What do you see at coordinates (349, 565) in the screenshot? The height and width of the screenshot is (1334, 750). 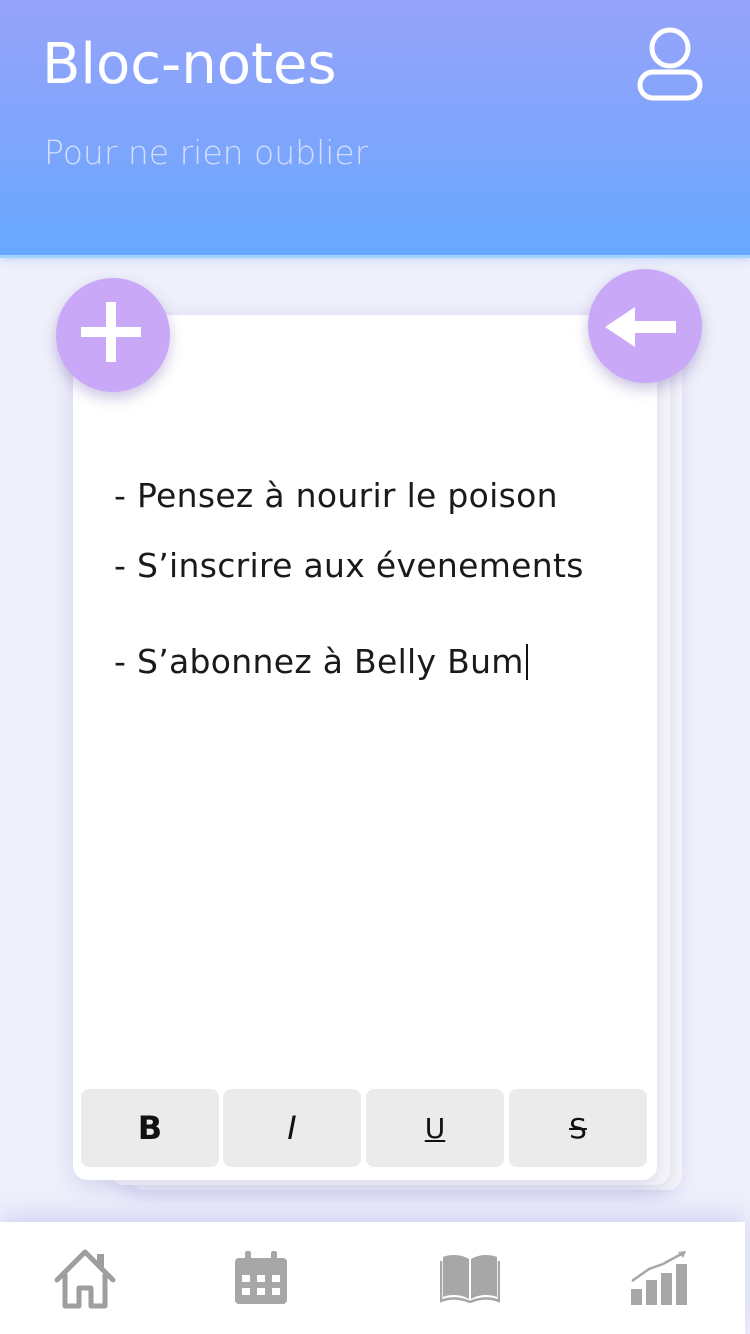 I see `note-line: - S’inscrire aux évenements` at bounding box center [349, 565].